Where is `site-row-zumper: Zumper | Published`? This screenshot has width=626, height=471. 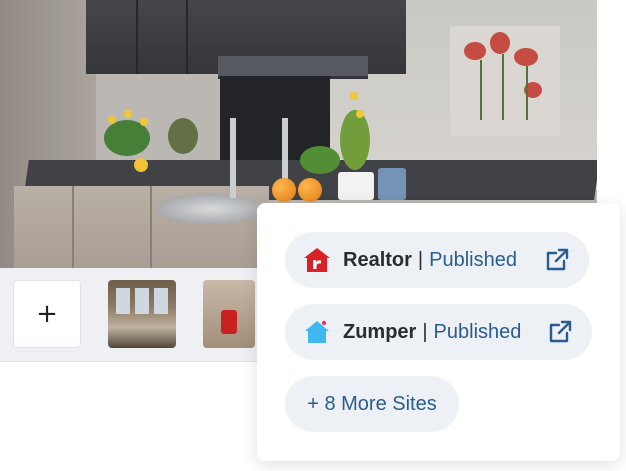 site-row-zumper: Zumper | Published is located at coordinates (438, 332).